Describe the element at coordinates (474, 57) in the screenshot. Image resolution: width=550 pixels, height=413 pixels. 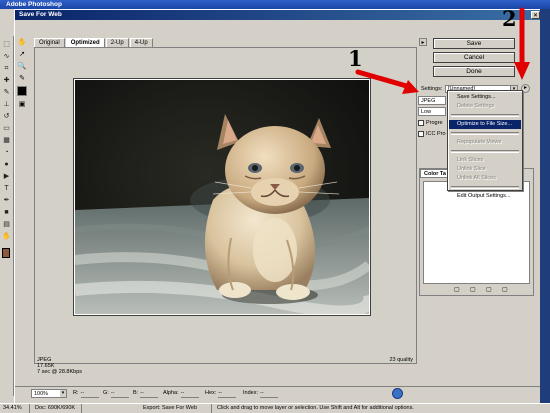
I see `cancel-button: Cancel` at that location.